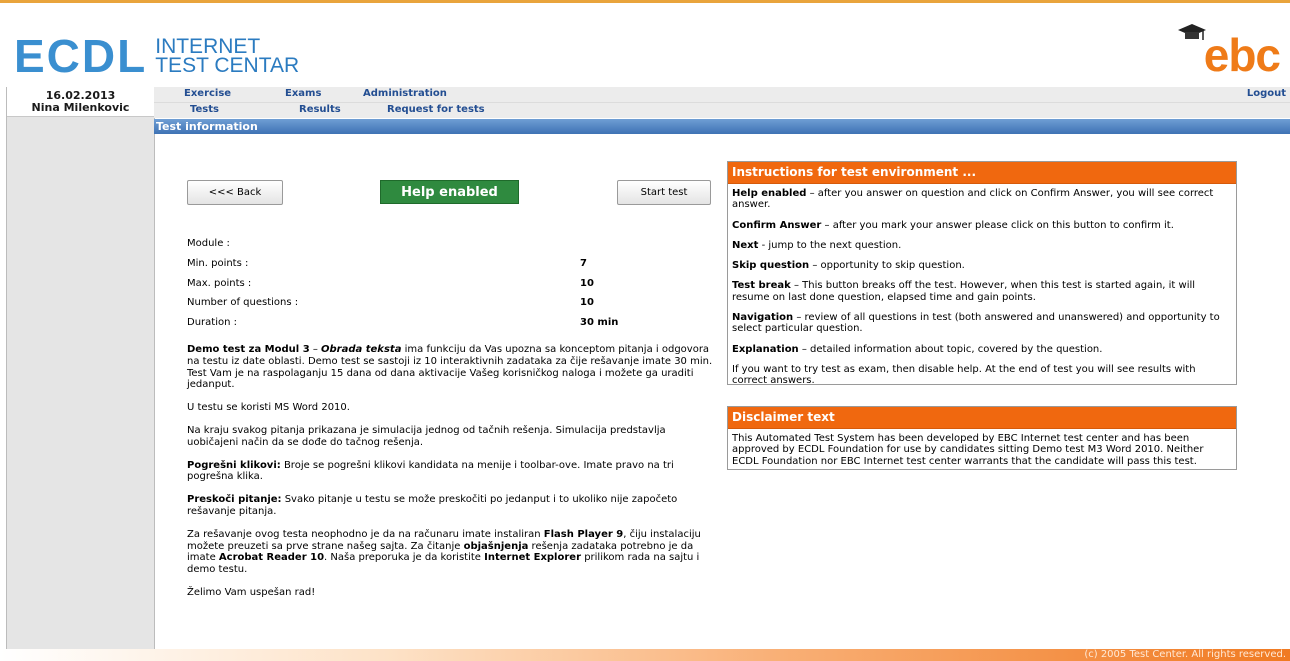 The width and height of the screenshot is (1290, 661). I want to click on instruction-term: Navigation, so click(763, 318).